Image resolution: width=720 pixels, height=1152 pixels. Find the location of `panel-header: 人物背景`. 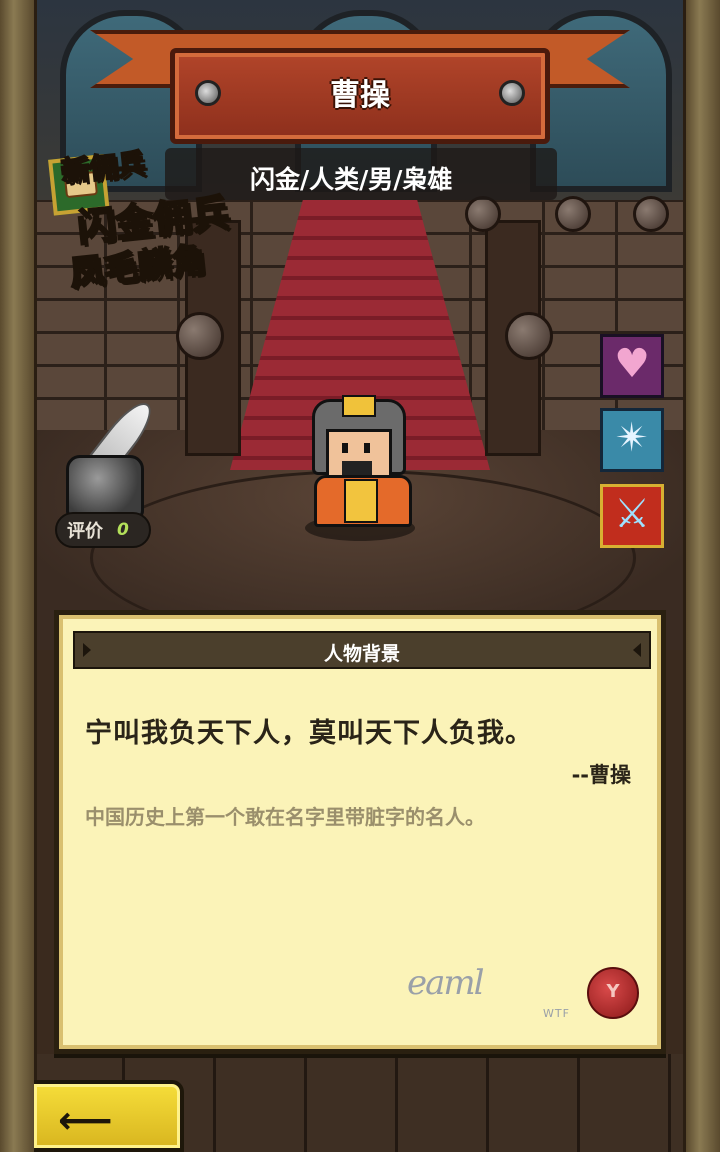

panel-header: 人物背景 is located at coordinates (362, 650).